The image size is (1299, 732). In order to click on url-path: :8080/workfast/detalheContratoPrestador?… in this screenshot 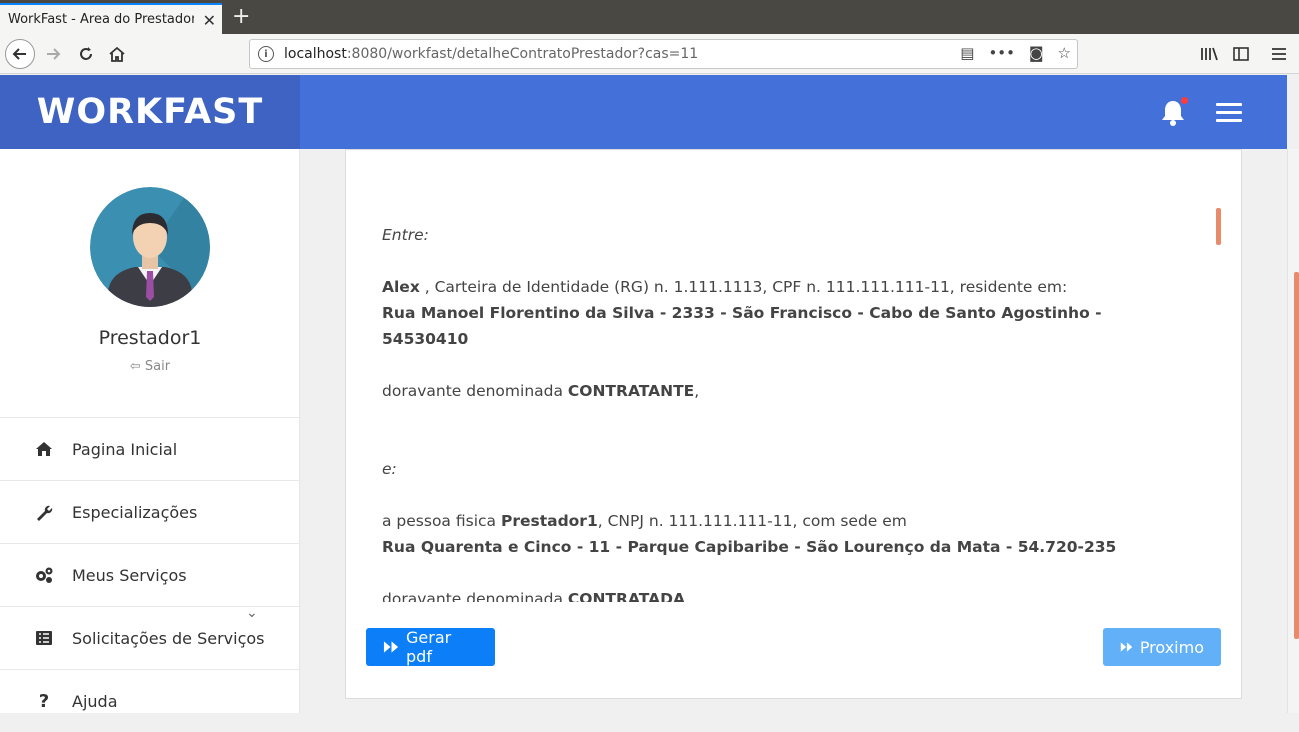, I will do `click(522, 54)`.